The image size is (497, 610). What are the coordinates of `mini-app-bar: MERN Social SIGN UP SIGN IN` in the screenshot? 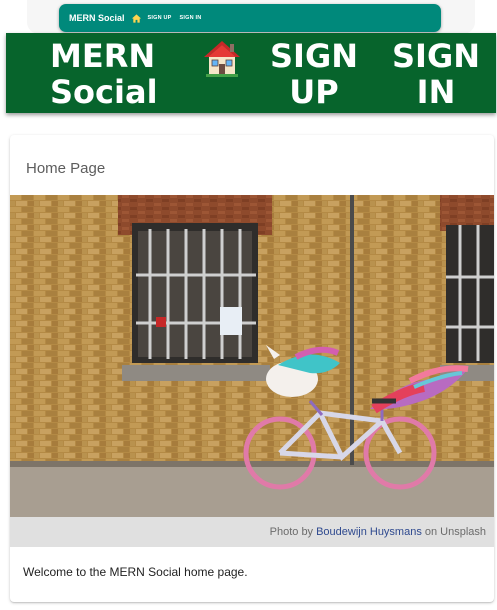 It's located at (250, 18).